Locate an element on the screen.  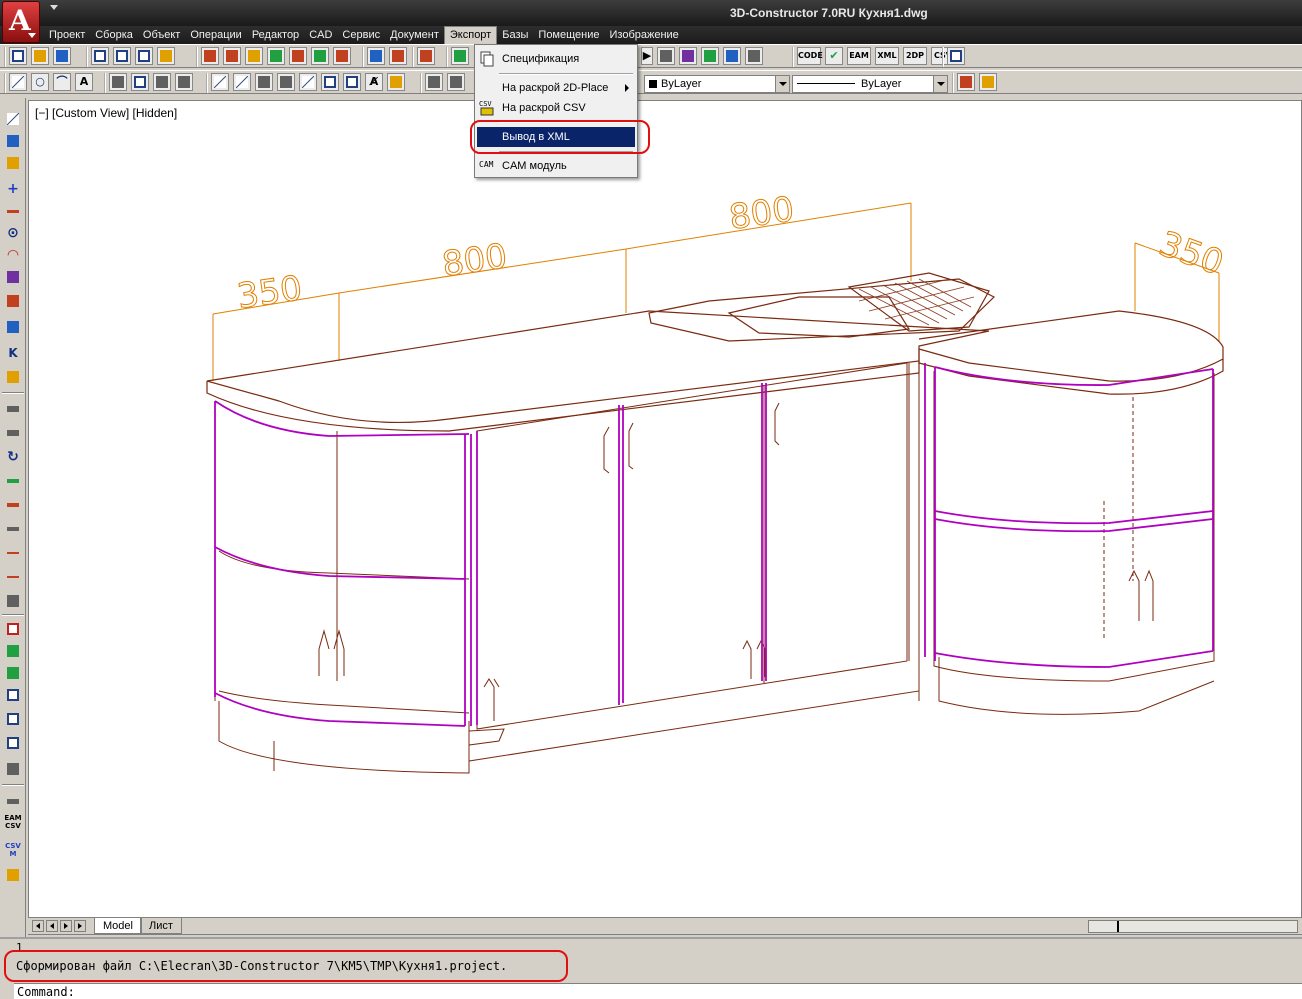
frame-button is located at coordinates (352, 82).